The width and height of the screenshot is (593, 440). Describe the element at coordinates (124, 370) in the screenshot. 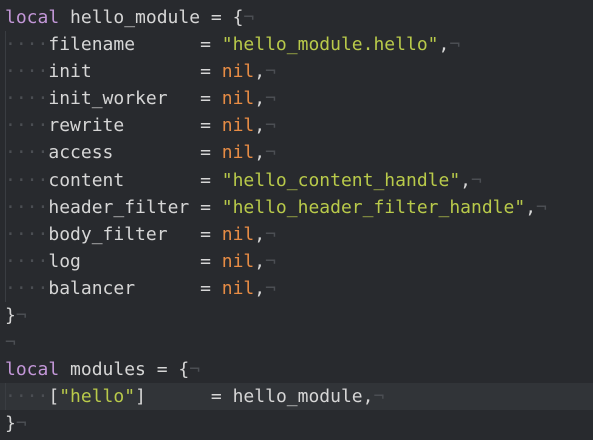

I see `code-token: modules = {` at that location.